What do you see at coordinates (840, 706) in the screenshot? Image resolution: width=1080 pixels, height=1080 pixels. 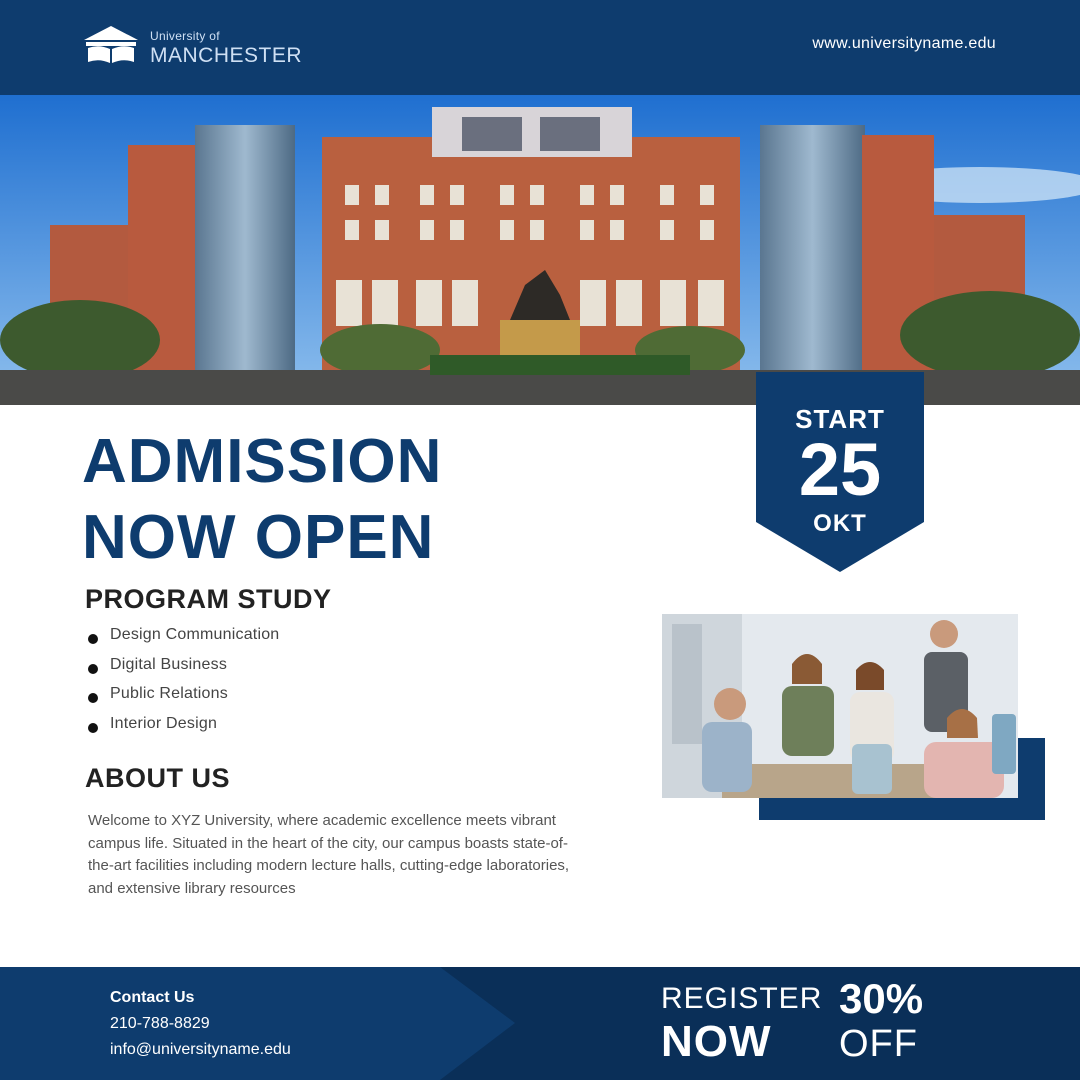 I see `students-photo` at bounding box center [840, 706].